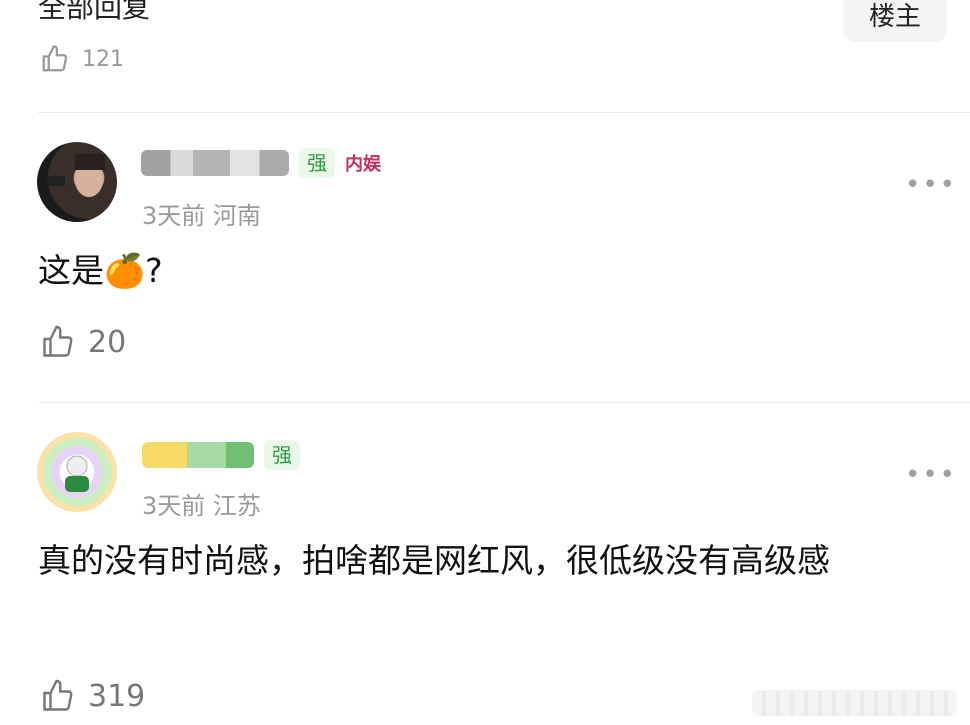 This screenshot has width=970, height=725. Describe the element at coordinates (107, 342) in the screenshot. I see `like-count: 20` at that location.